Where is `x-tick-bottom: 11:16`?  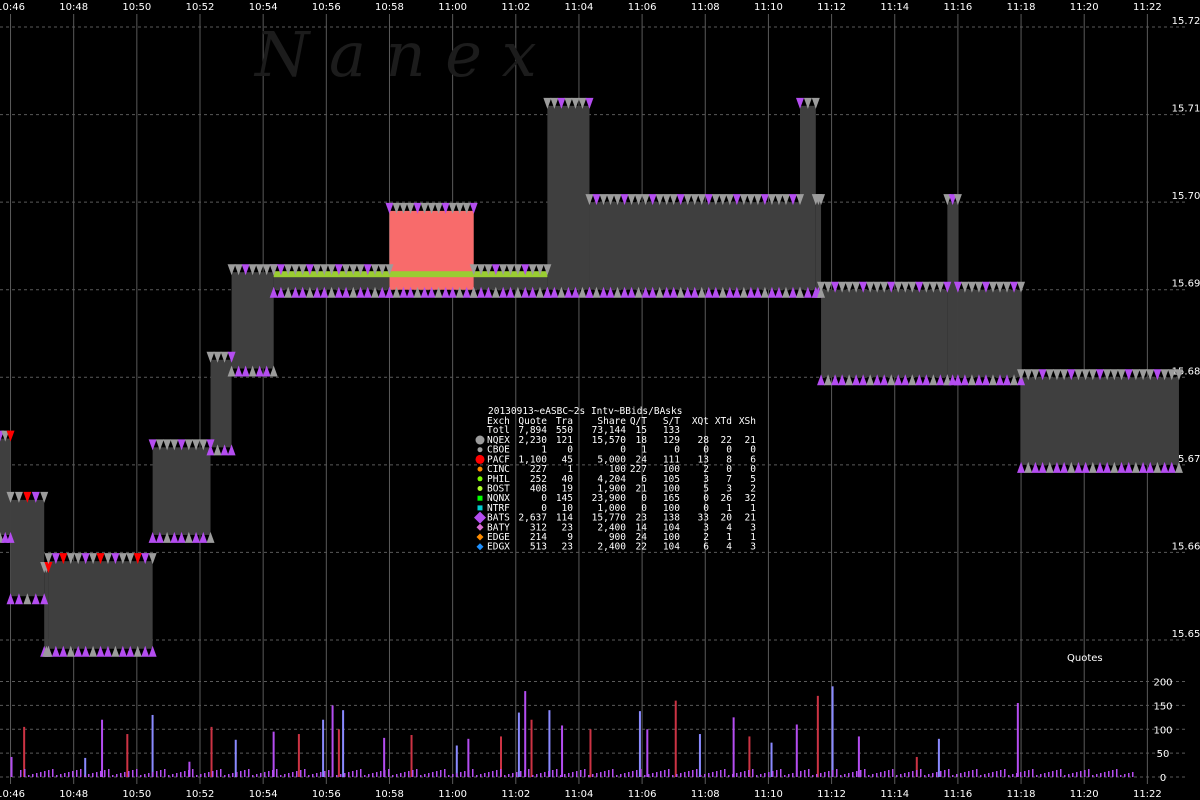 x-tick-bottom: 11:16 is located at coordinates (957, 794).